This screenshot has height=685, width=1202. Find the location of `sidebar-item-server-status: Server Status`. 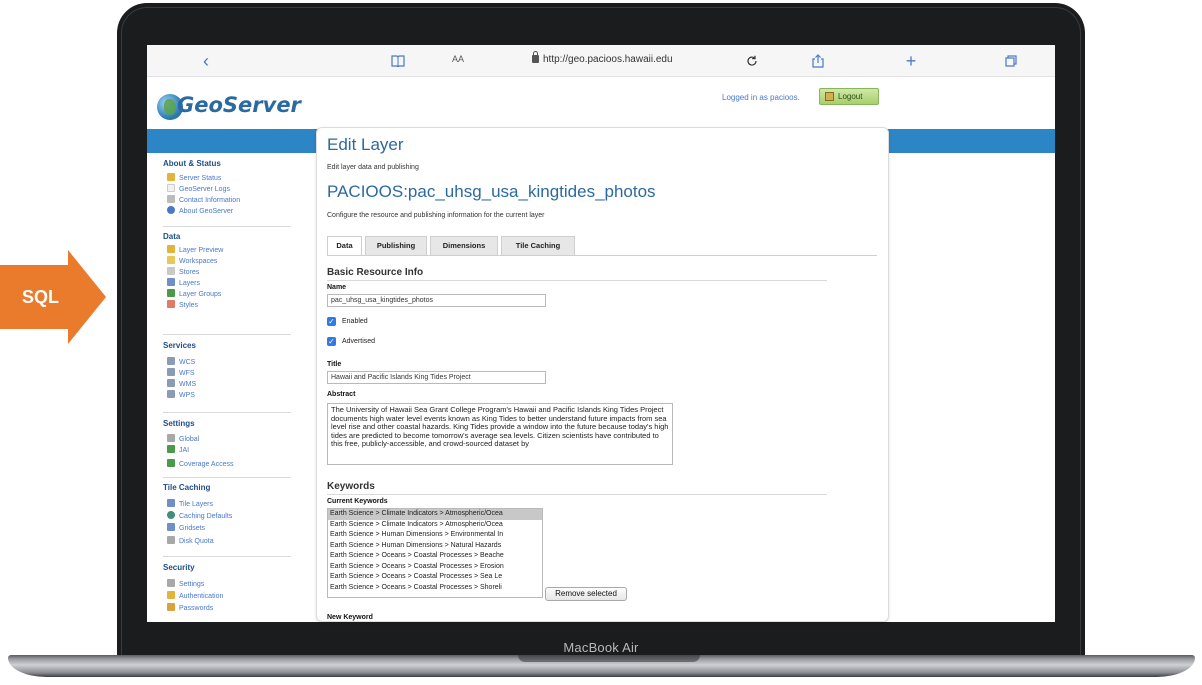

sidebar-item-server-status: Server Status is located at coordinates (194, 177).